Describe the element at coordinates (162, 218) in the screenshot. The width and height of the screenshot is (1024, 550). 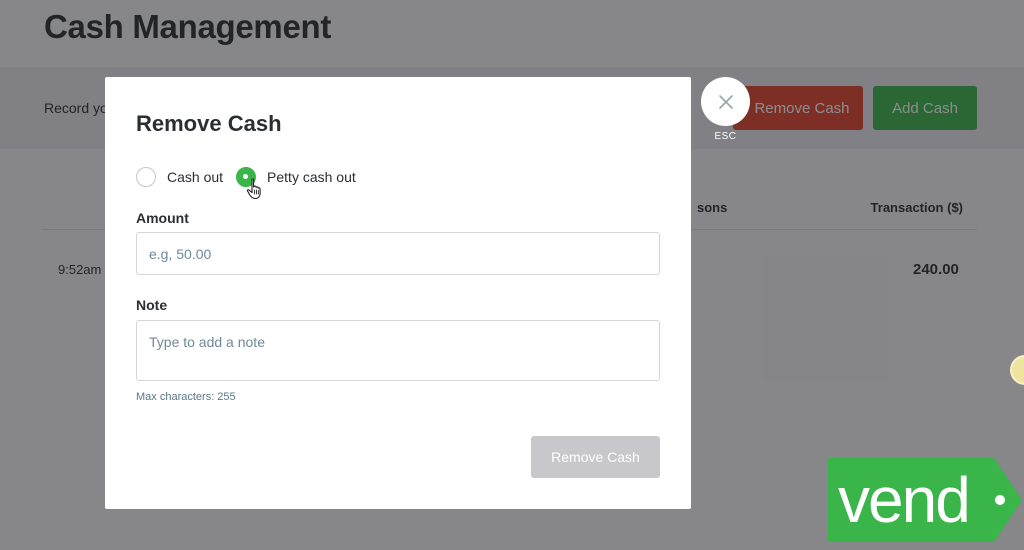
I see `amount-label: Amount` at that location.